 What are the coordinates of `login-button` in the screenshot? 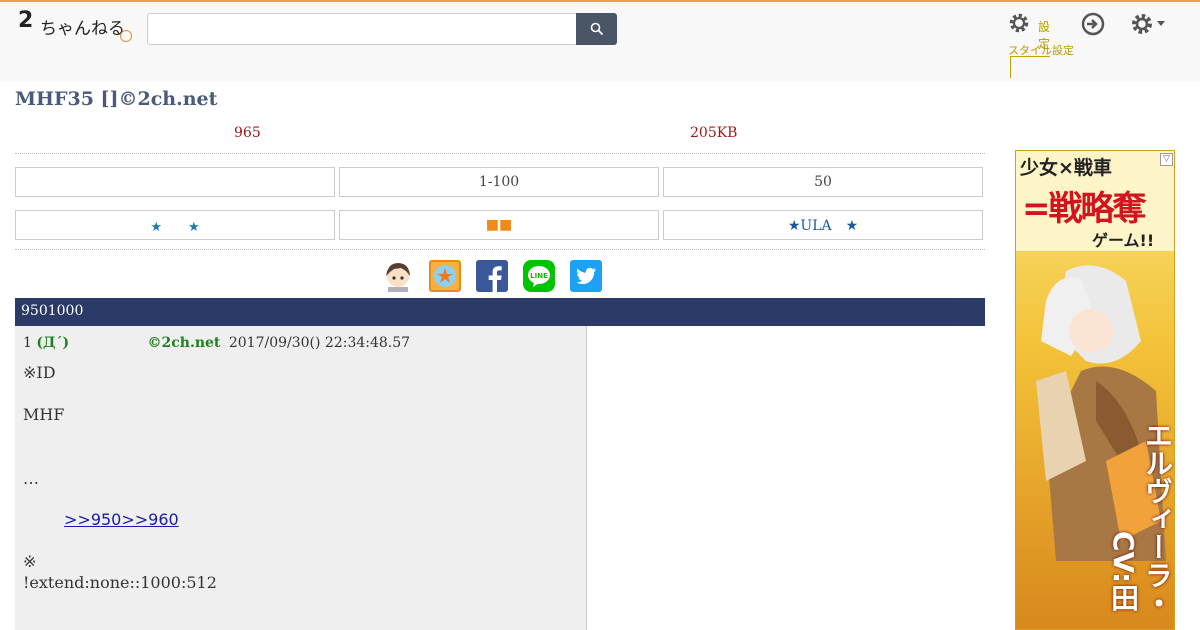 It's located at (1093, 26).